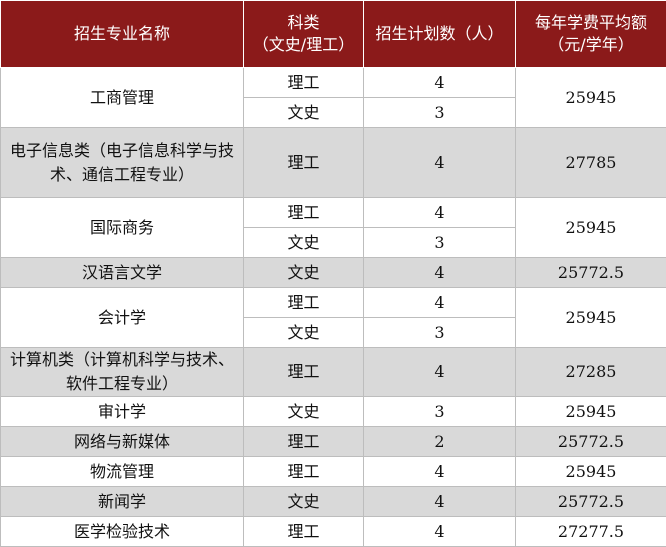 This screenshot has height=547, width=666. What do you see at coordinates (122, 98) in the screenshot?
I see `major-cell: 工商管理` at bounding box center [122, 98].